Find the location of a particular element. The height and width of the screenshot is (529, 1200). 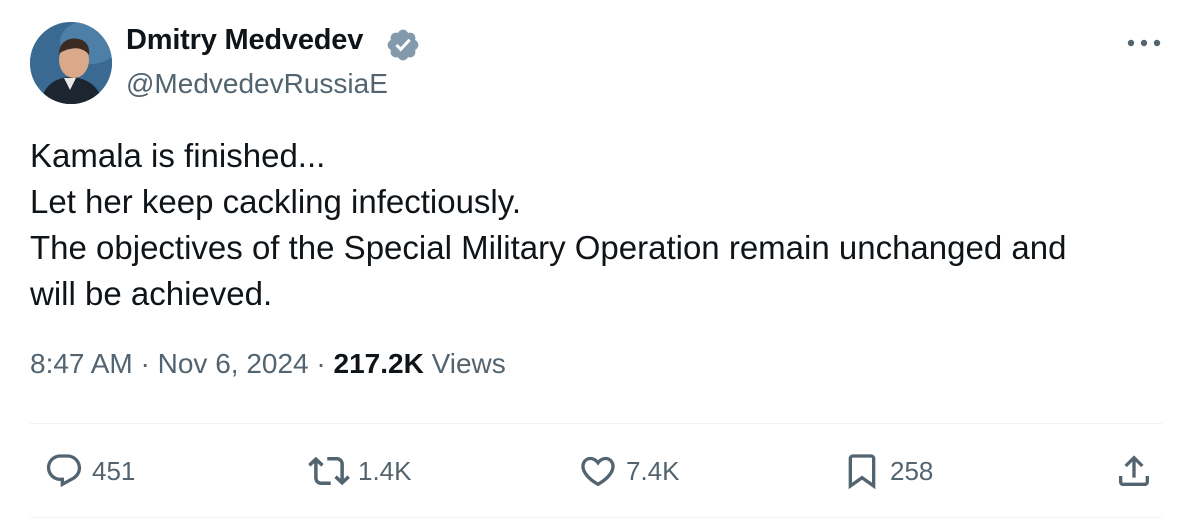

reply-count: 451 is located at coordinates (114, 470).